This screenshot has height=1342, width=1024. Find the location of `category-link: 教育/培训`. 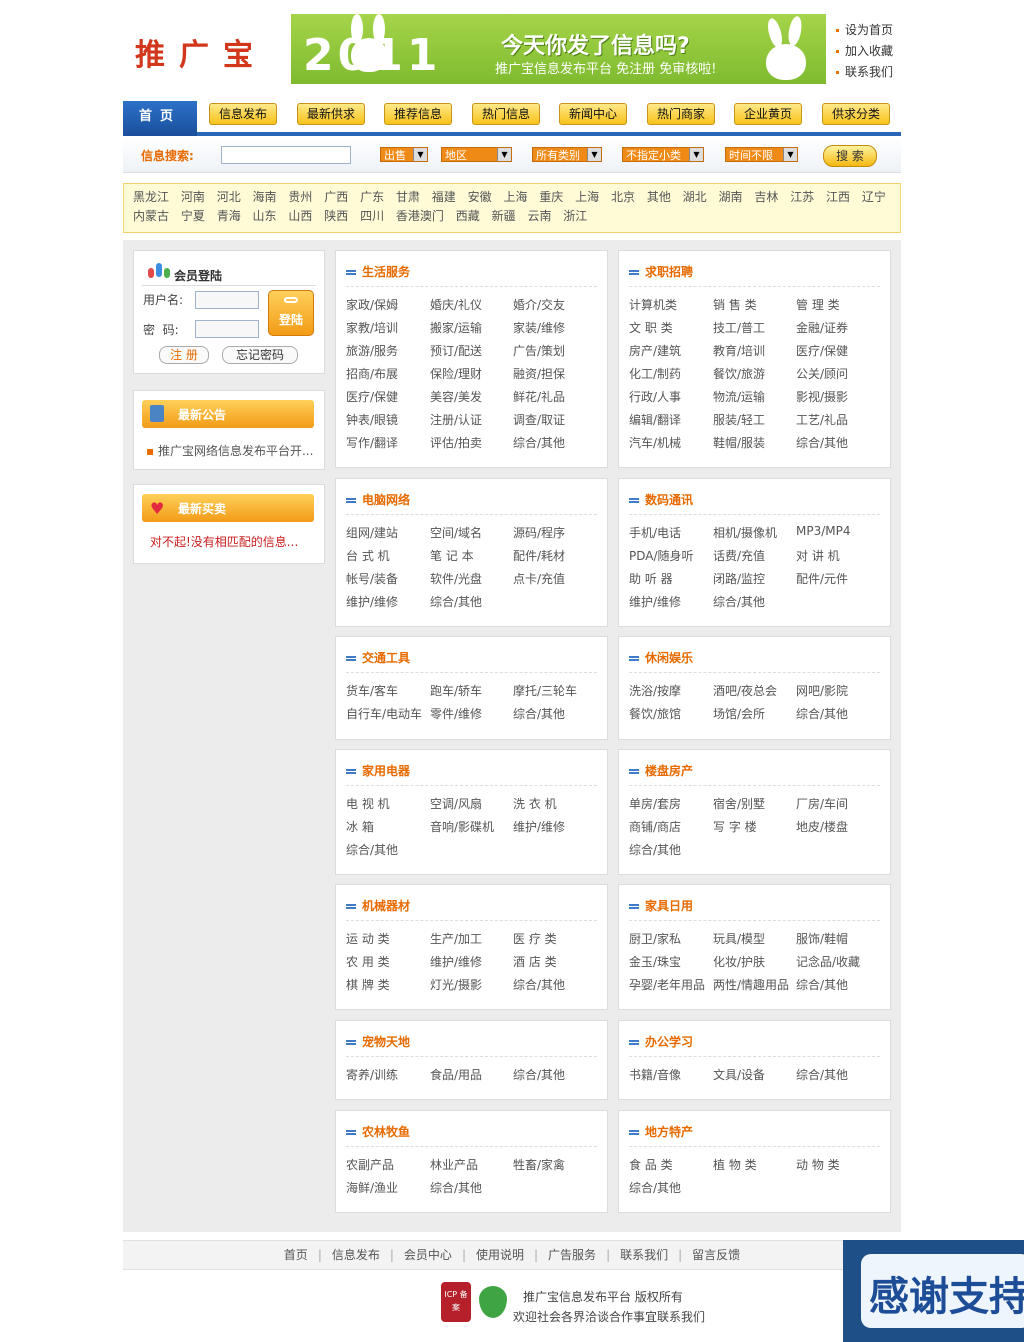

category-link: 教育/培训 is located at coordinates (754, 350).